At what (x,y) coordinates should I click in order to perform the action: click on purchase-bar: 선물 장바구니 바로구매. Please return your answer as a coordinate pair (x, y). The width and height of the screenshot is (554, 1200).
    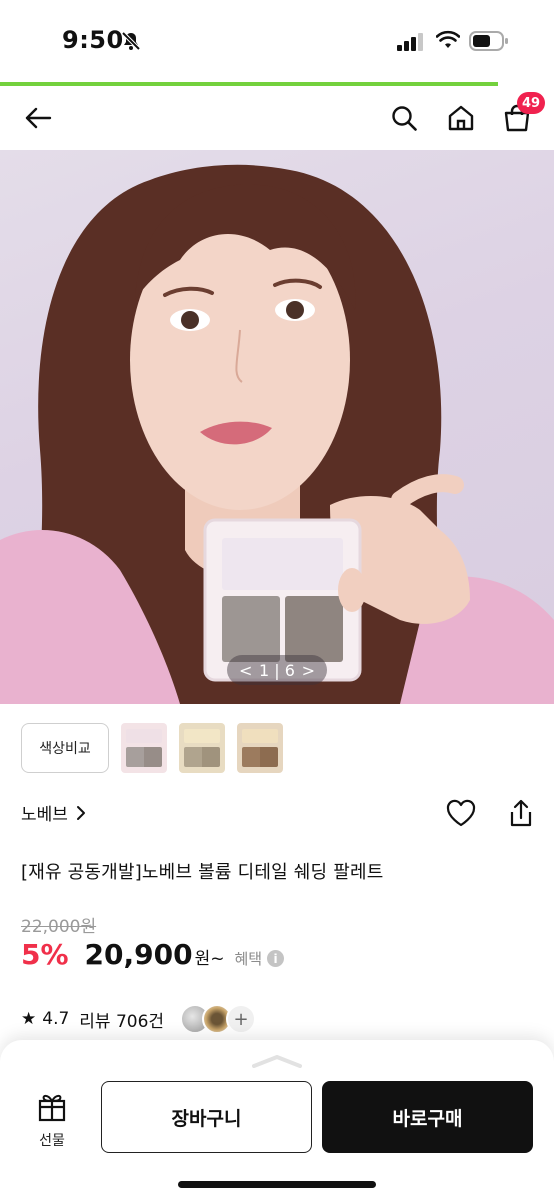
    Looking at the image, I should click on (277, 1120).